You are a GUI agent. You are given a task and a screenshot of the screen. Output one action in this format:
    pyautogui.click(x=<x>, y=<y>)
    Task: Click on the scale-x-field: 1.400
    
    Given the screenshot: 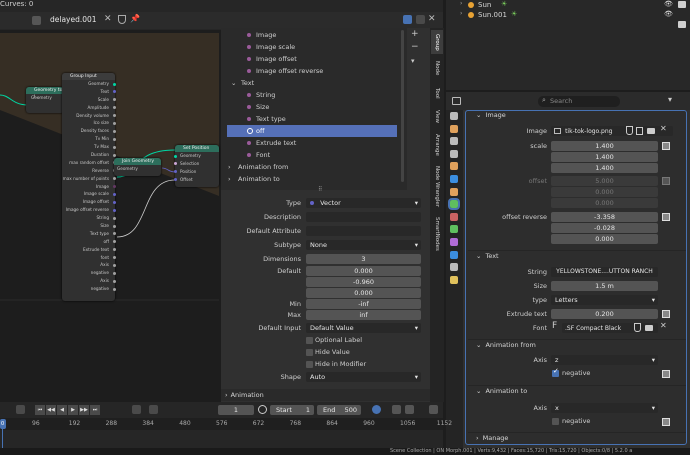 What is the action you would take?
    pyautogui.click(x=604, y=146)
    